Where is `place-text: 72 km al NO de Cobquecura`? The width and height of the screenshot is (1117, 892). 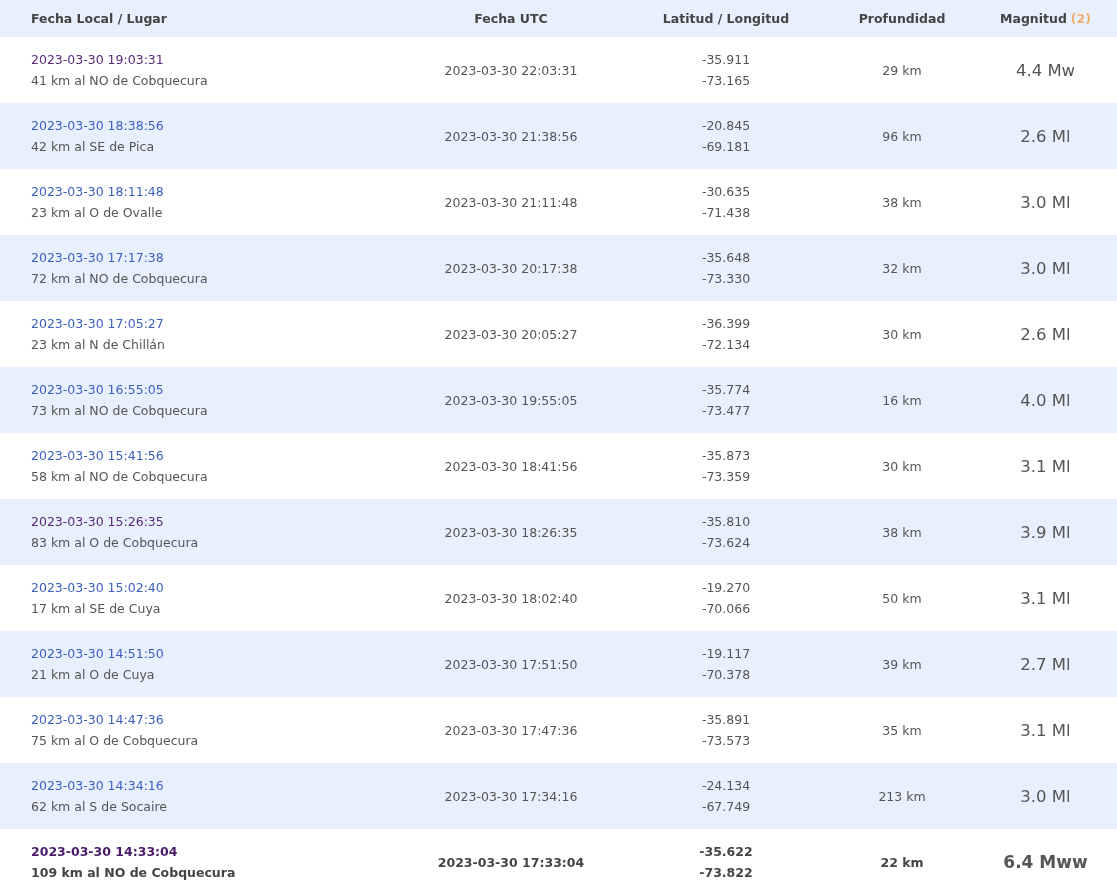
place-text: 72 km al NO de Cobquecura is located at coordinates (119, 279).